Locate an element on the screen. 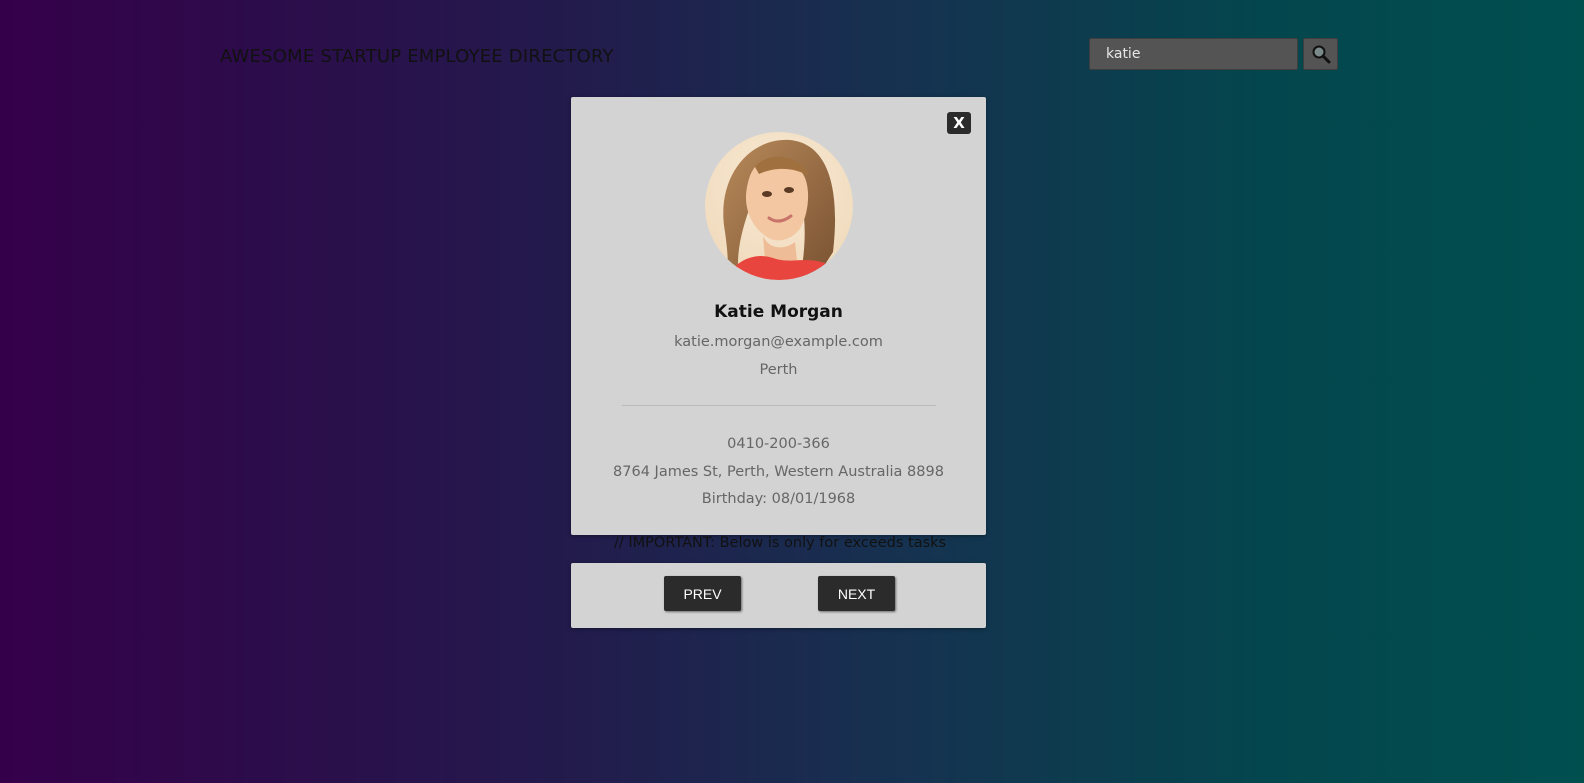 This screenshot has width=1584, height=783. page-title: AWESOME STARTUP EMPLOYEE DIRECTORY is located at coordinates (417, 56).